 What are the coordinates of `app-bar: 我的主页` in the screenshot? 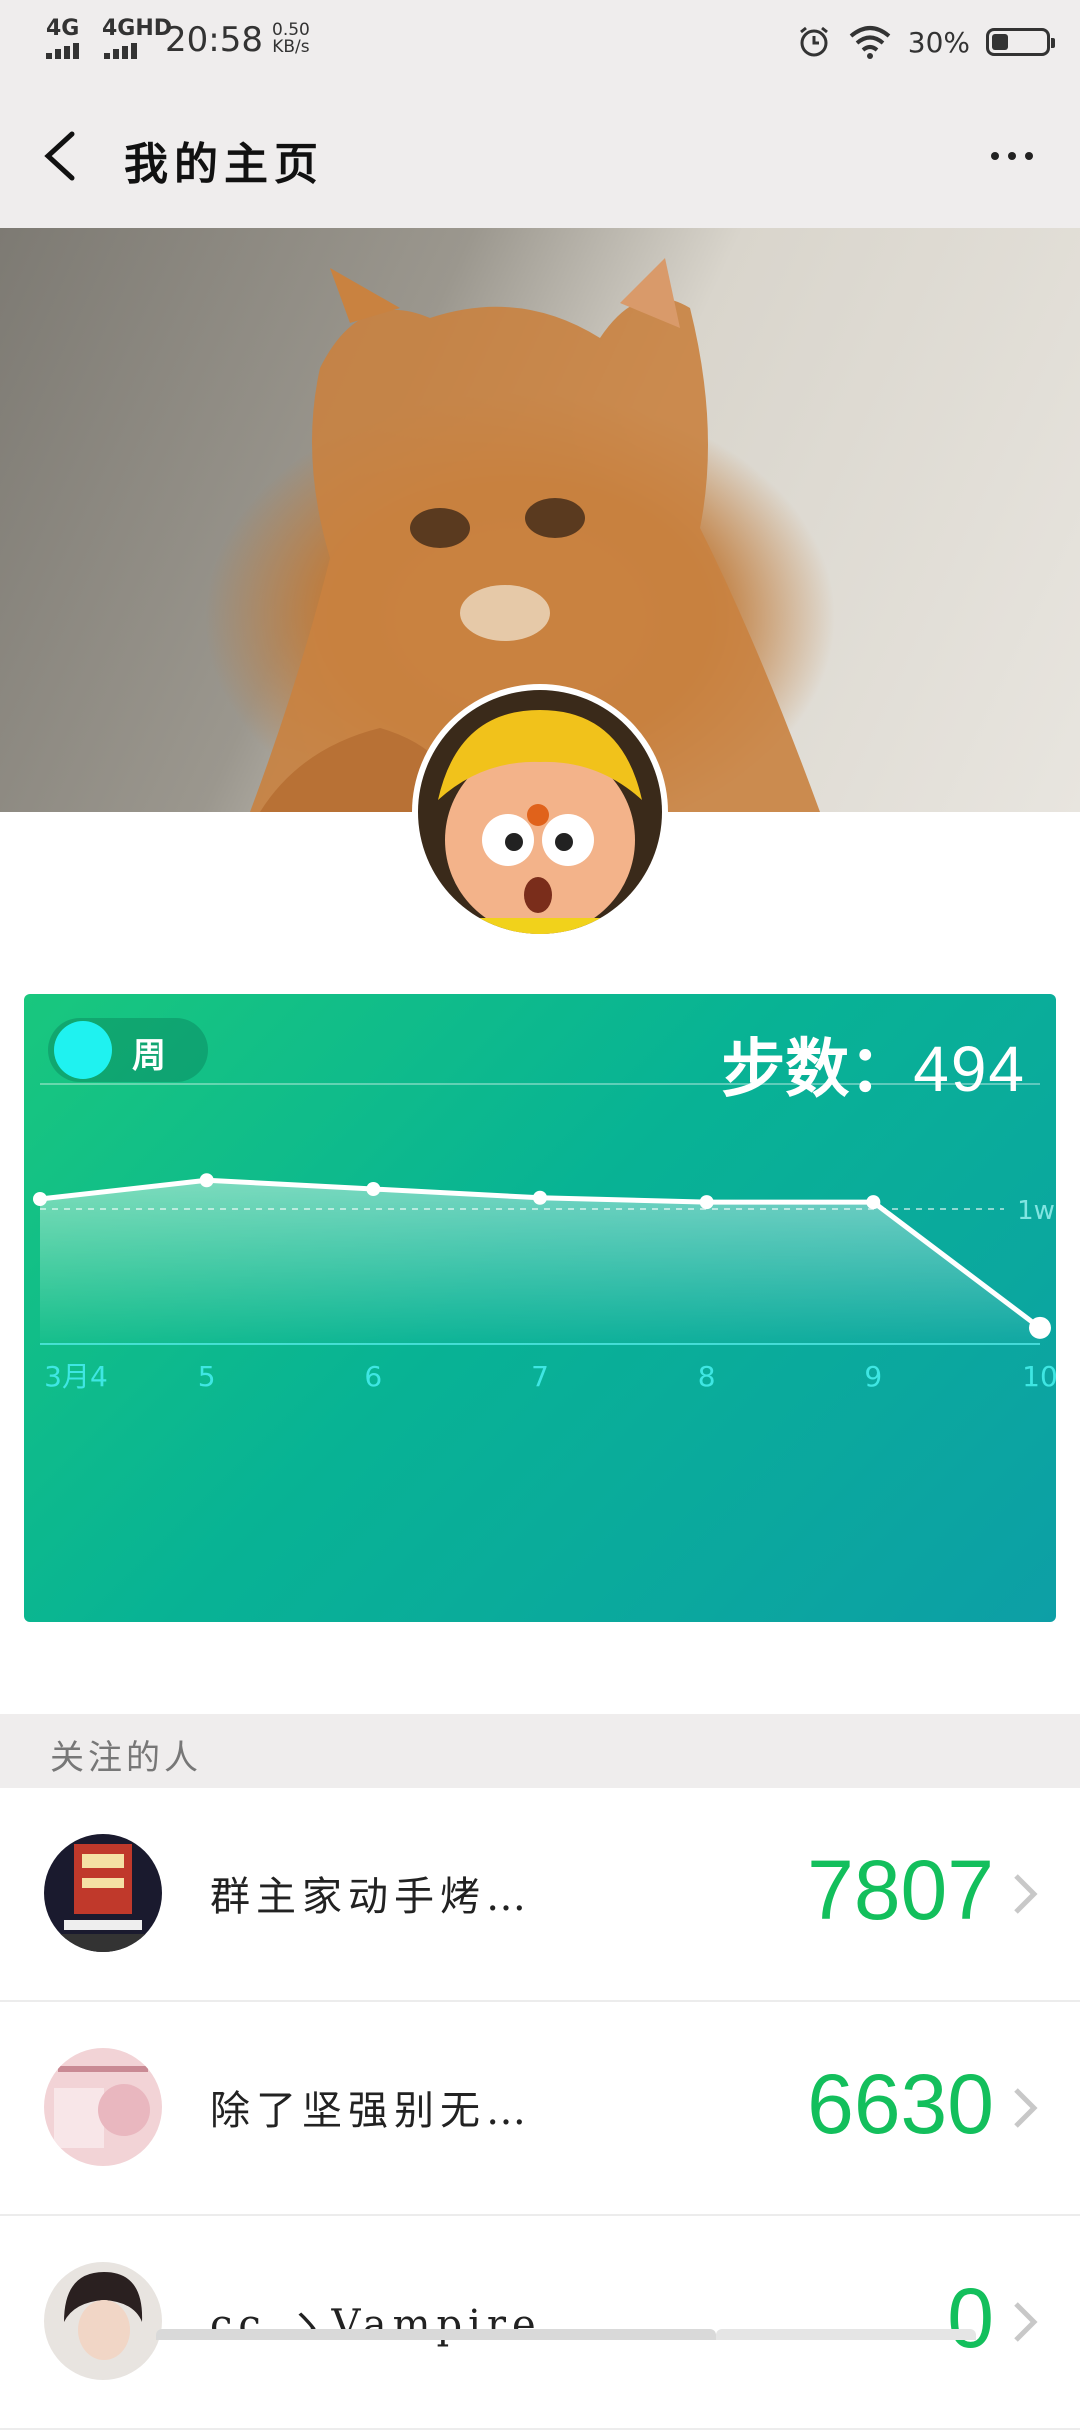 It's located at (540, 156).